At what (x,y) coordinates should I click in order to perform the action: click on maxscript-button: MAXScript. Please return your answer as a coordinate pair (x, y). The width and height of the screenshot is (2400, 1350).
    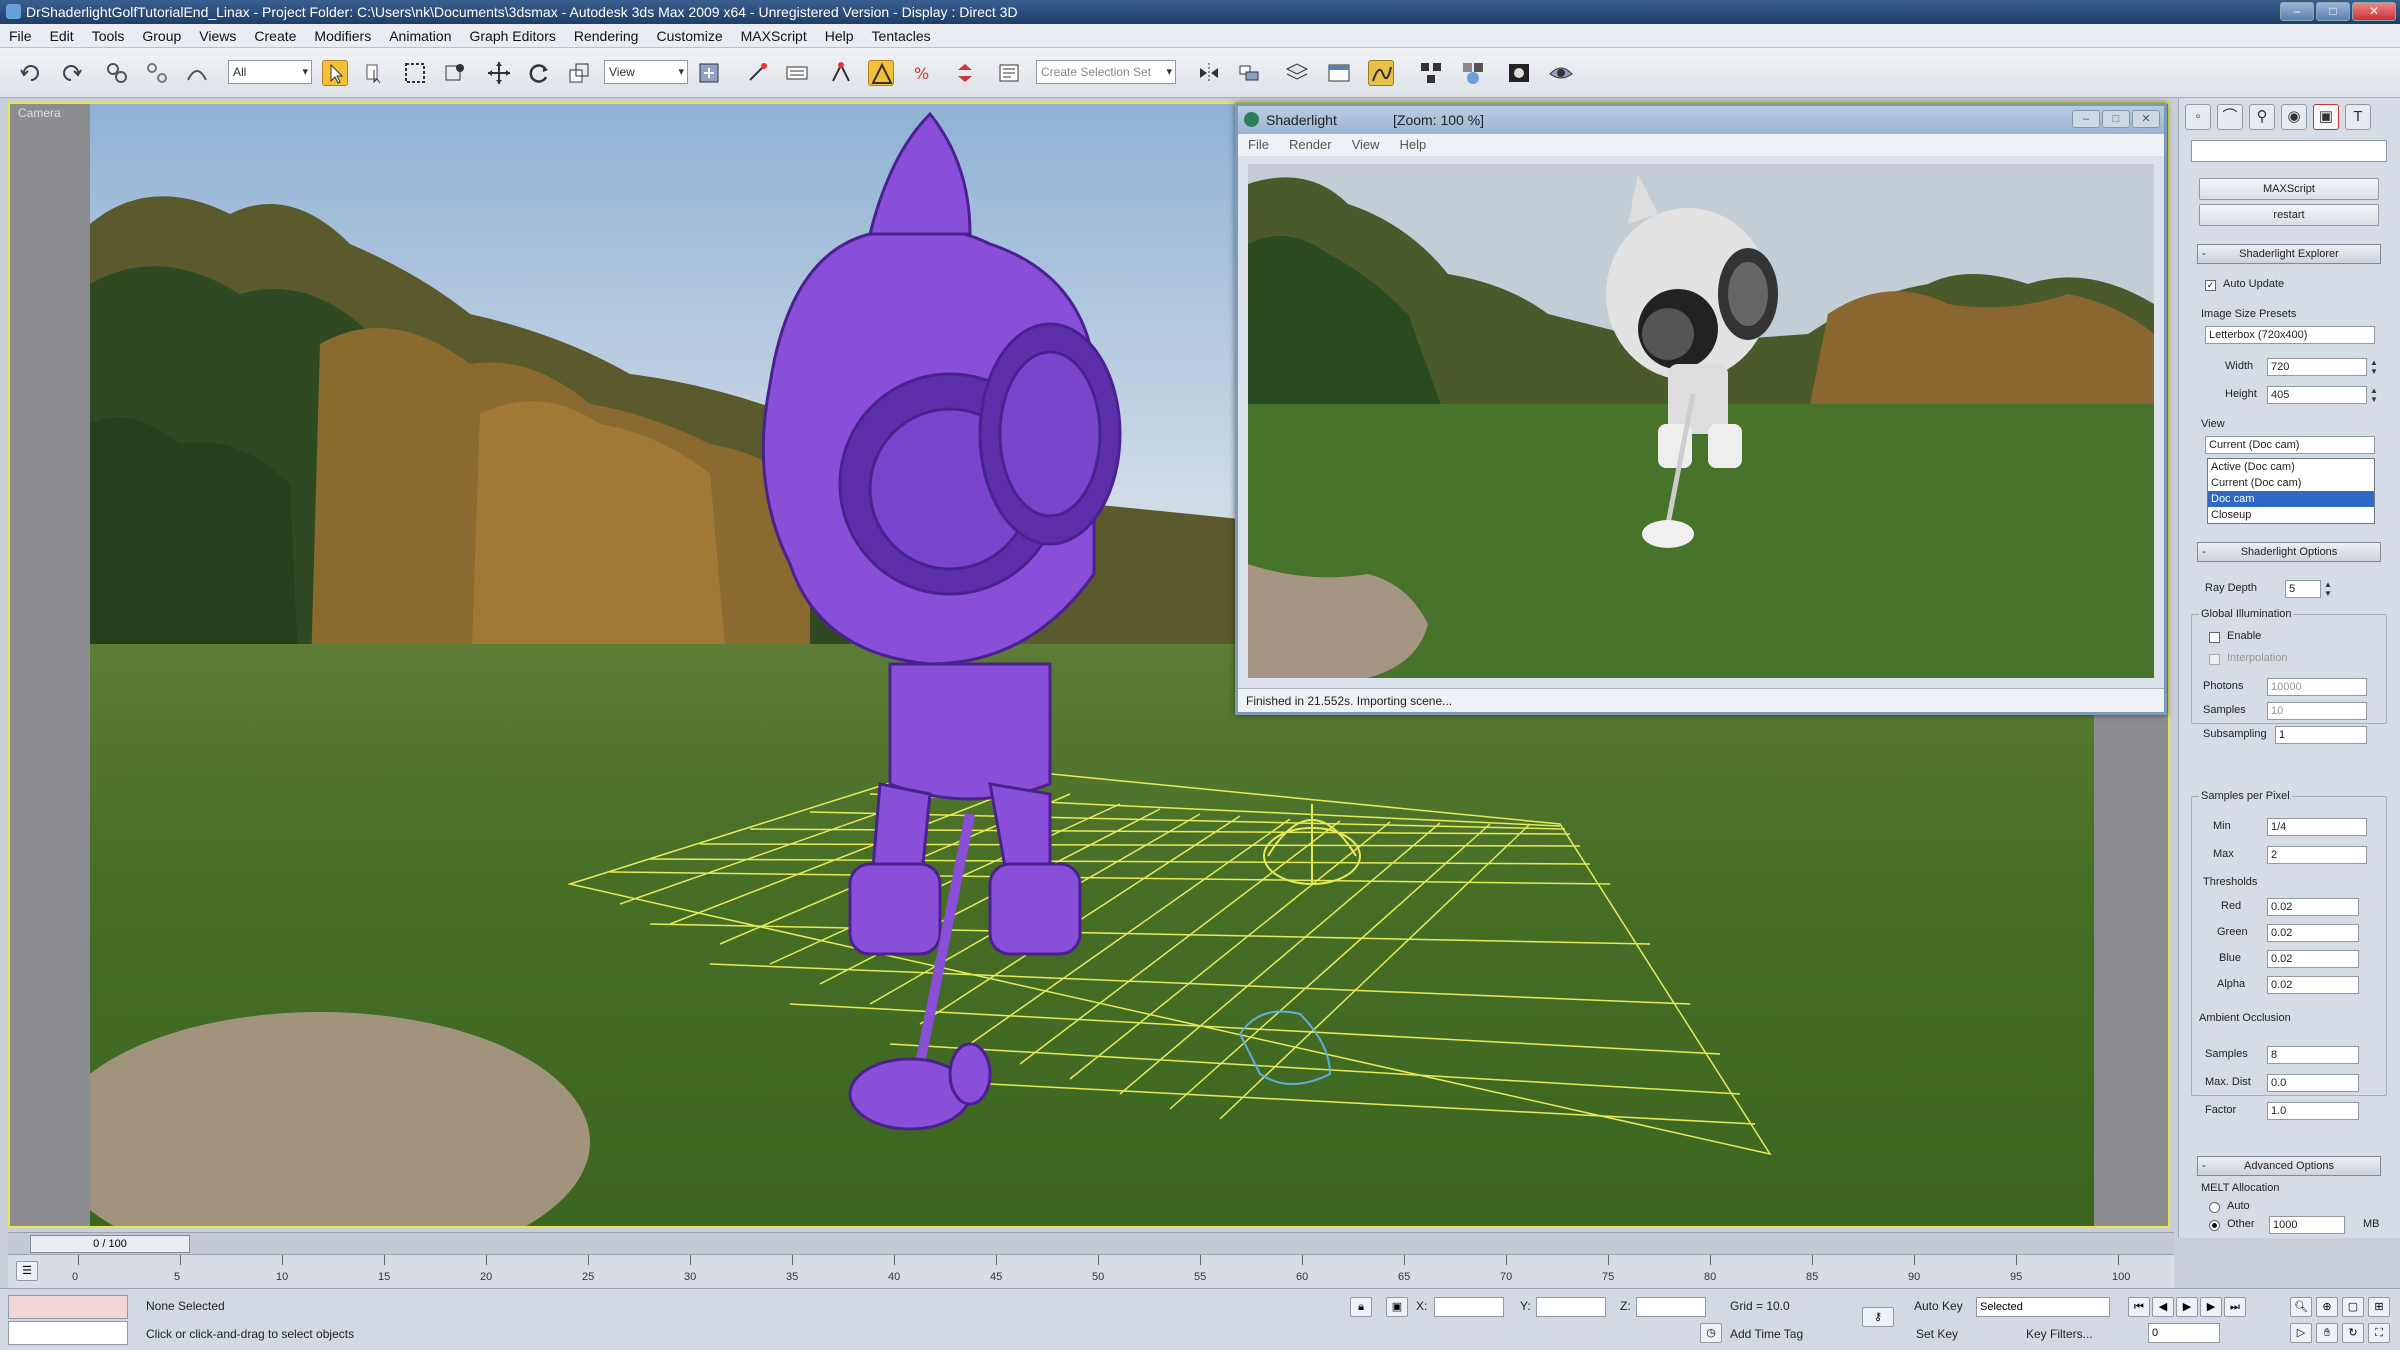
    Looking at the image, I should click on (2289, 189).